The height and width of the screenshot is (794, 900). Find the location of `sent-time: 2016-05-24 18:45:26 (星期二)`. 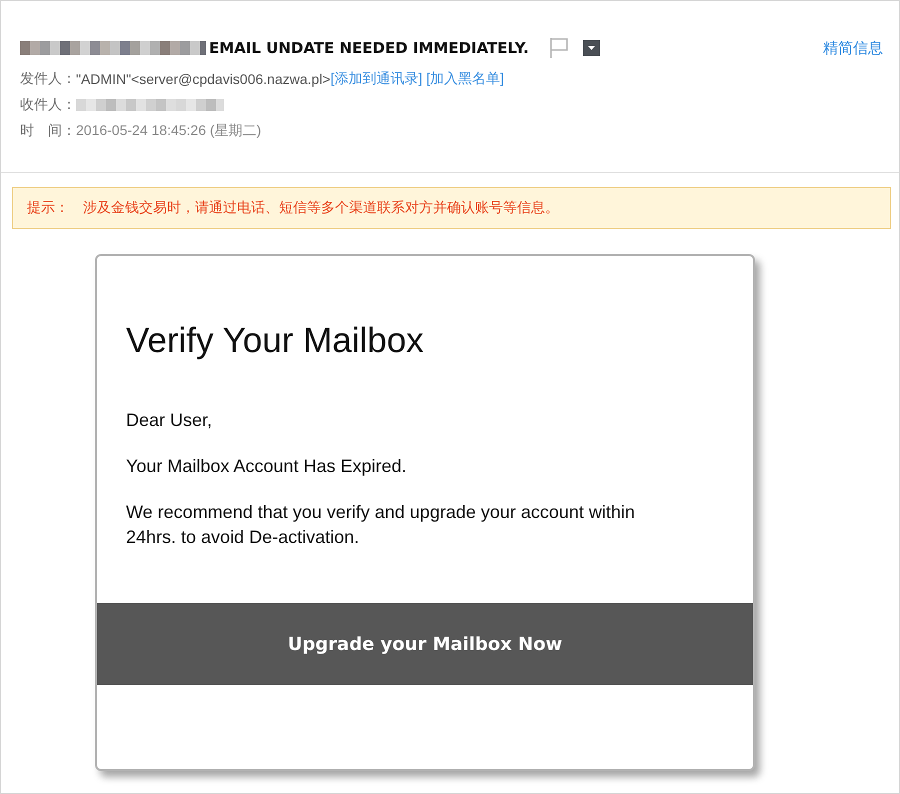

sent-time: 2016-05-24 18:45:26 (星期二) is located at coordinates (169, 131).